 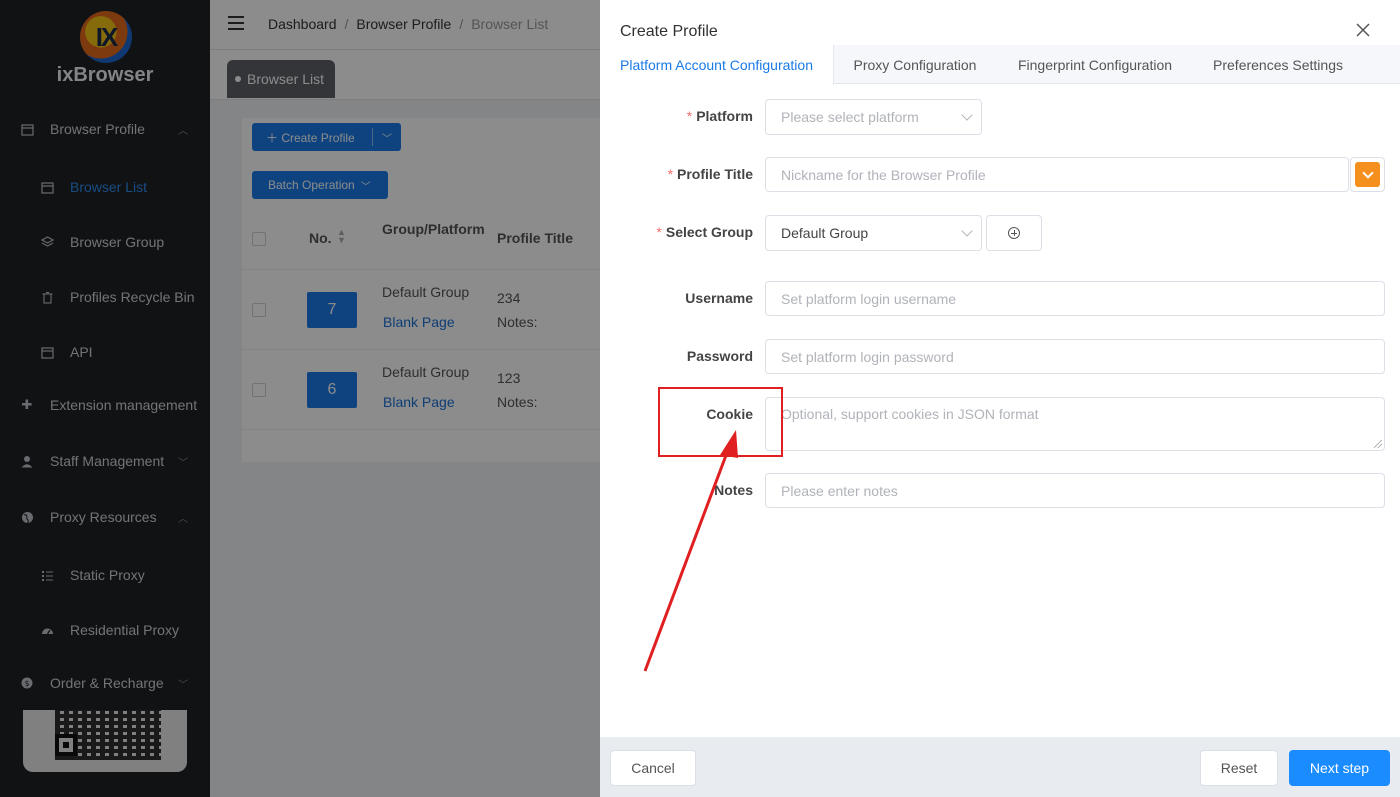 I want to click on next-step-button: Next step, so click(x=1339, y=768).